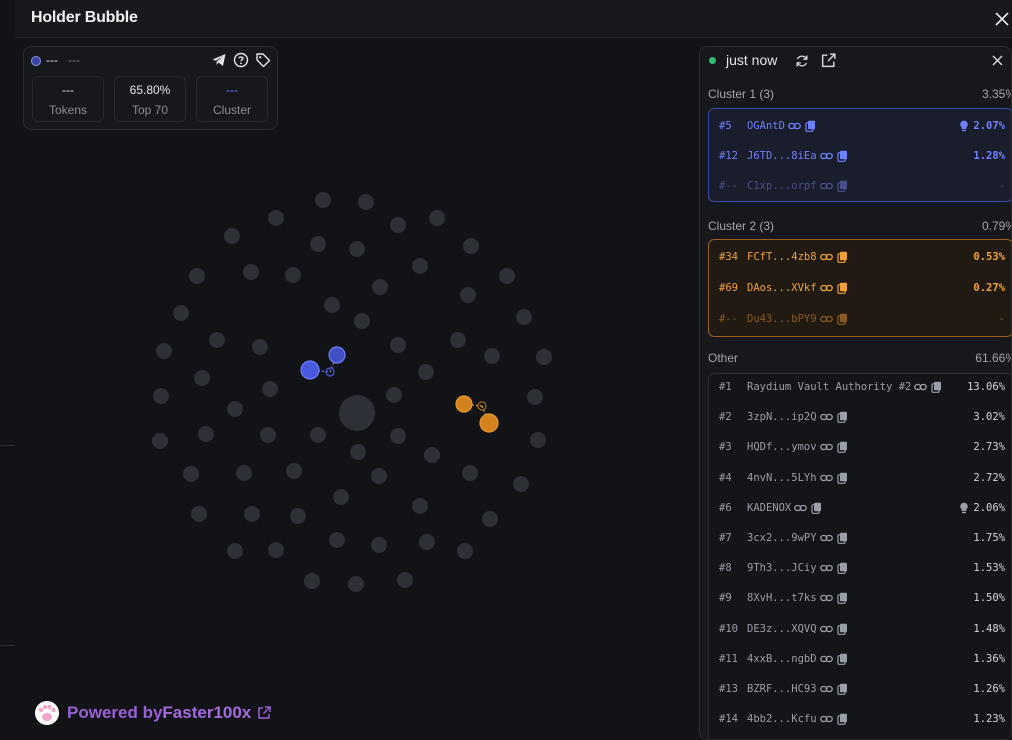  Describe the element at coordinates (845, 387) in the screenshot. I see `holder-address: Raydium Vault Authority #2` at that location.